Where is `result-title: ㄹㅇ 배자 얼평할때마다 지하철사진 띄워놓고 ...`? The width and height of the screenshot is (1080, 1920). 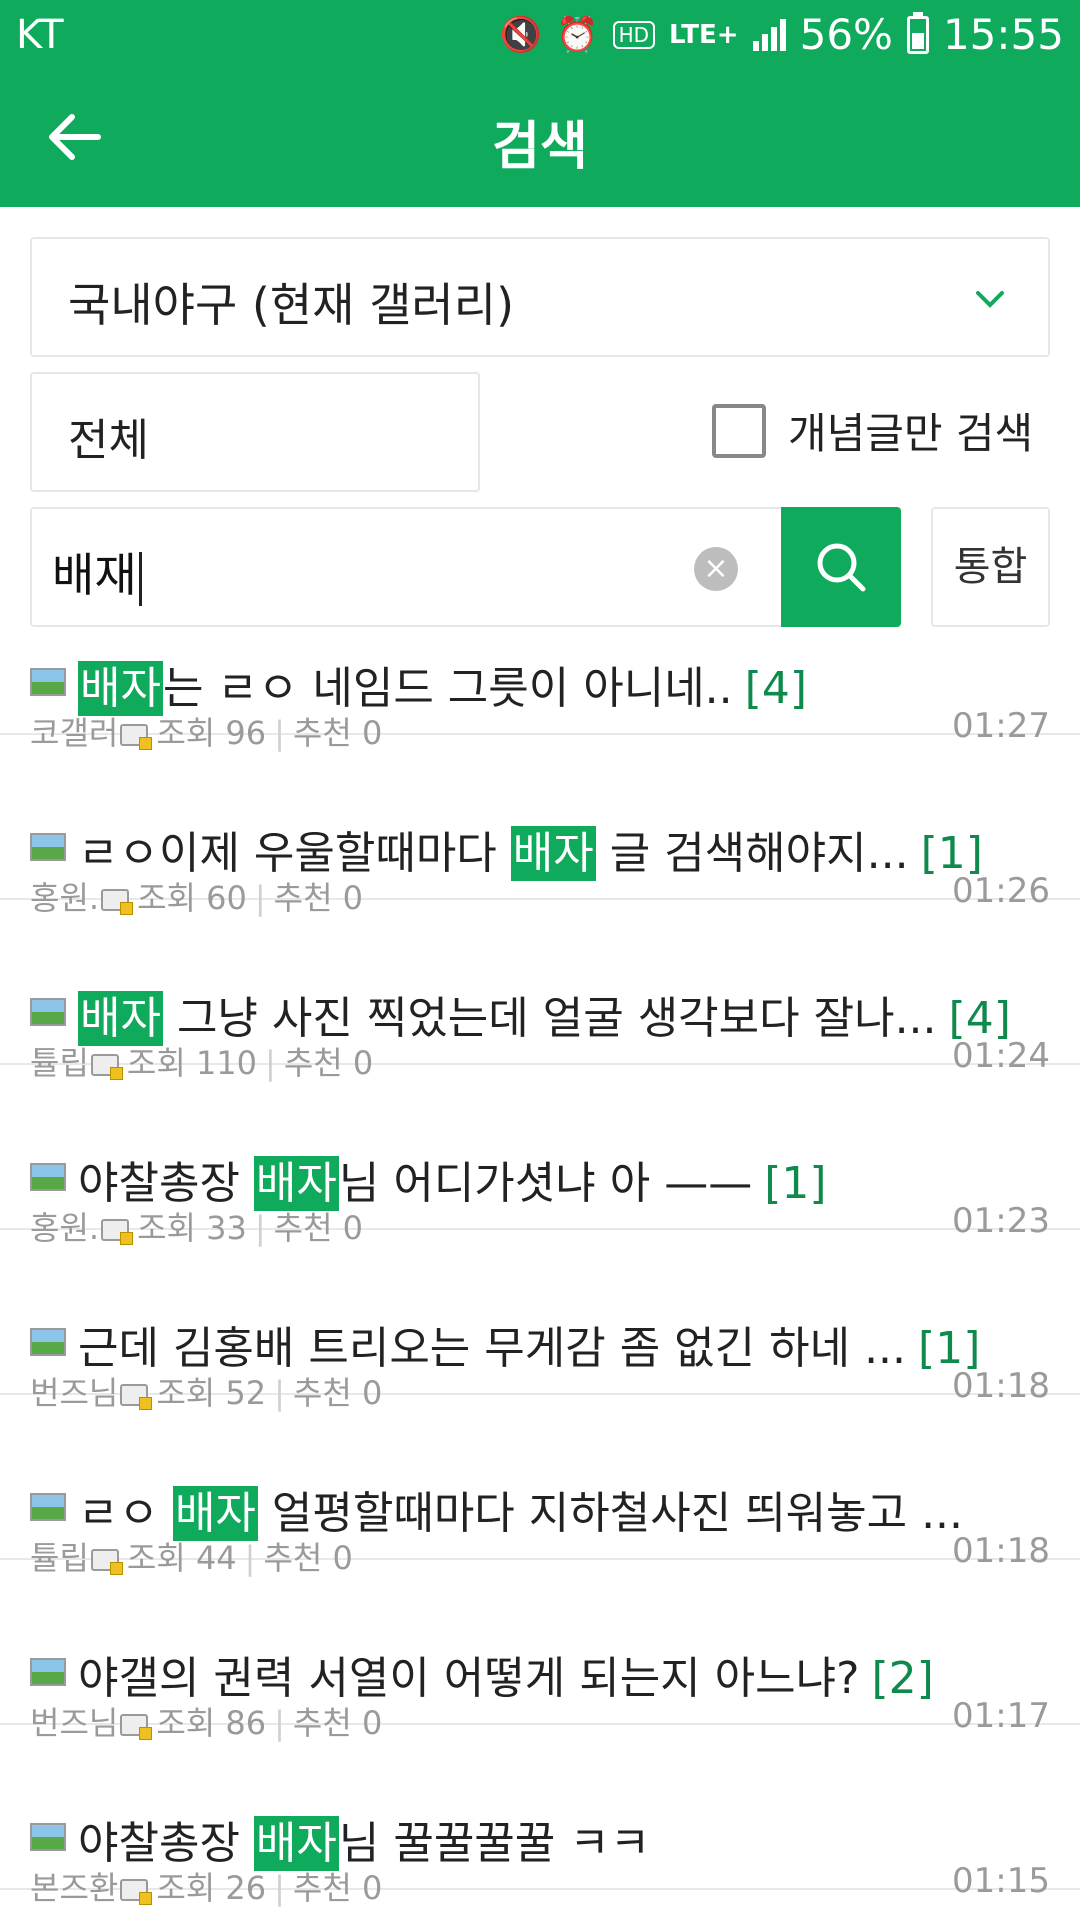 result-title: ㄹㅇ 배자 얼평할때마다 지하철사진 띄워놓고 ... is located at coordinates (564, 1509).